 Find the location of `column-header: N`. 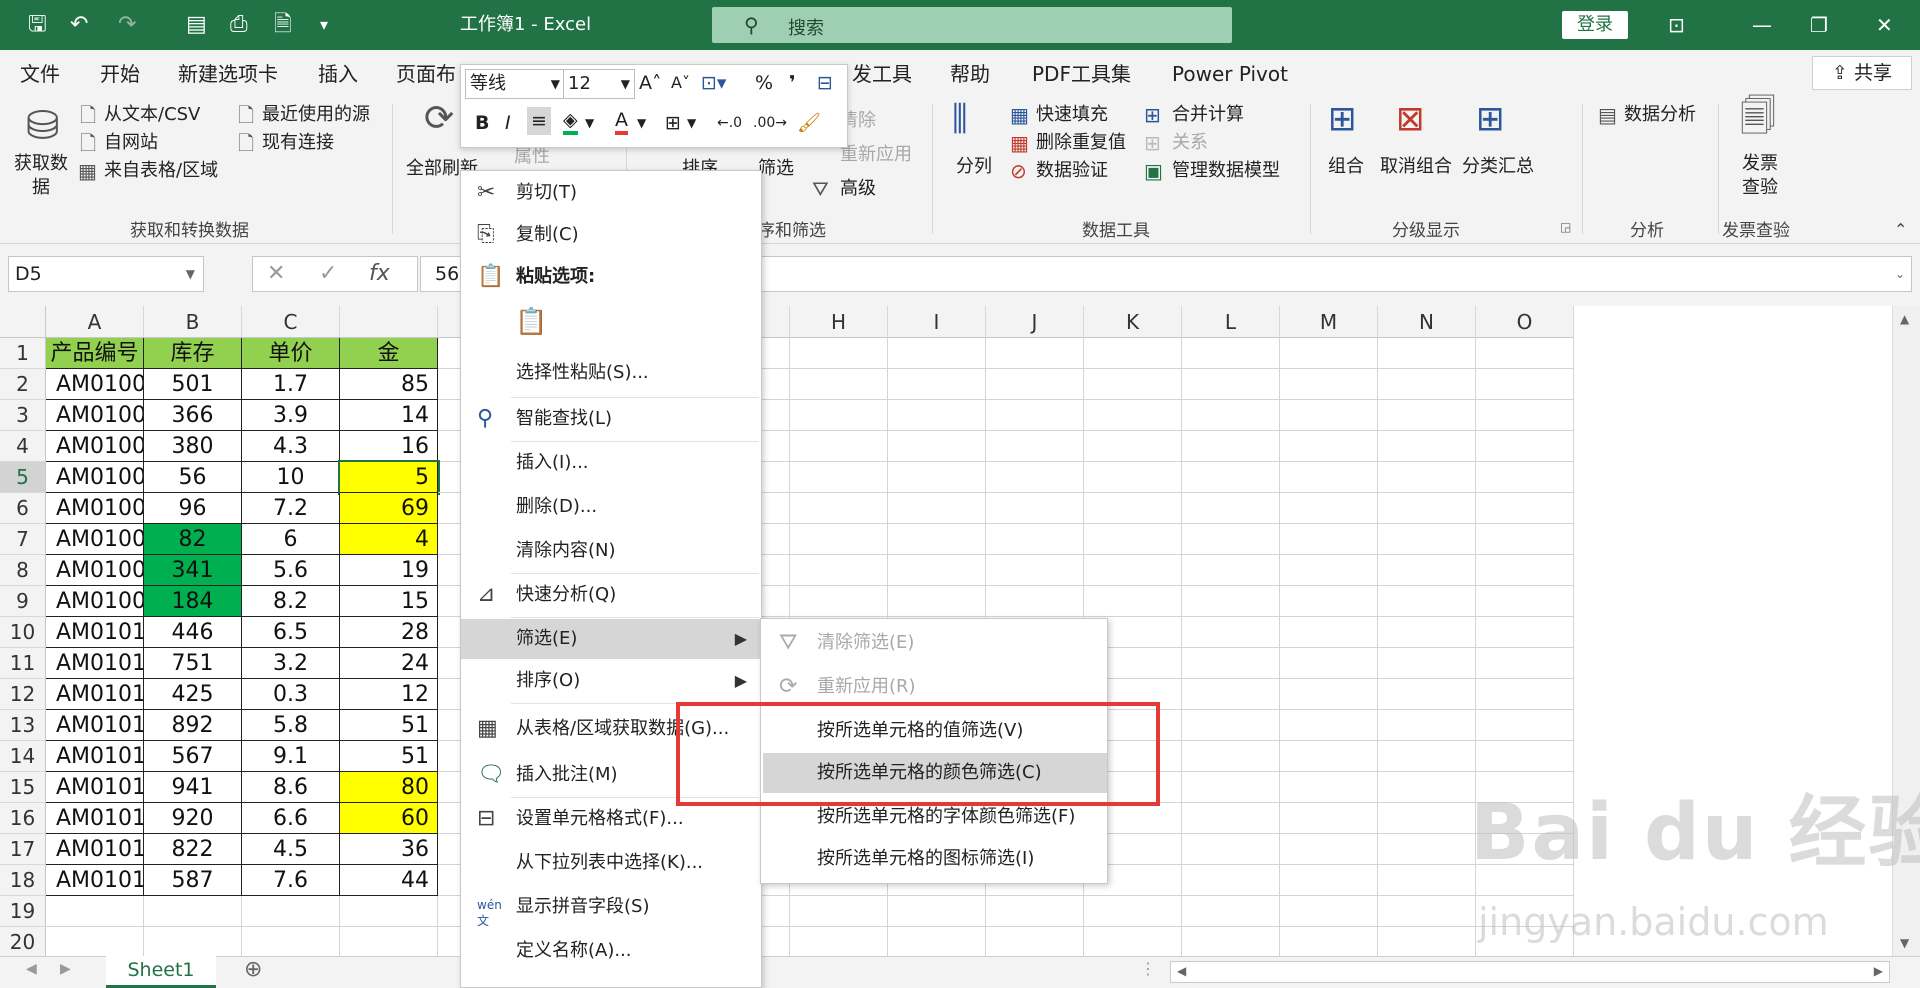

column-header: N is located at coordinates (1427, 322).